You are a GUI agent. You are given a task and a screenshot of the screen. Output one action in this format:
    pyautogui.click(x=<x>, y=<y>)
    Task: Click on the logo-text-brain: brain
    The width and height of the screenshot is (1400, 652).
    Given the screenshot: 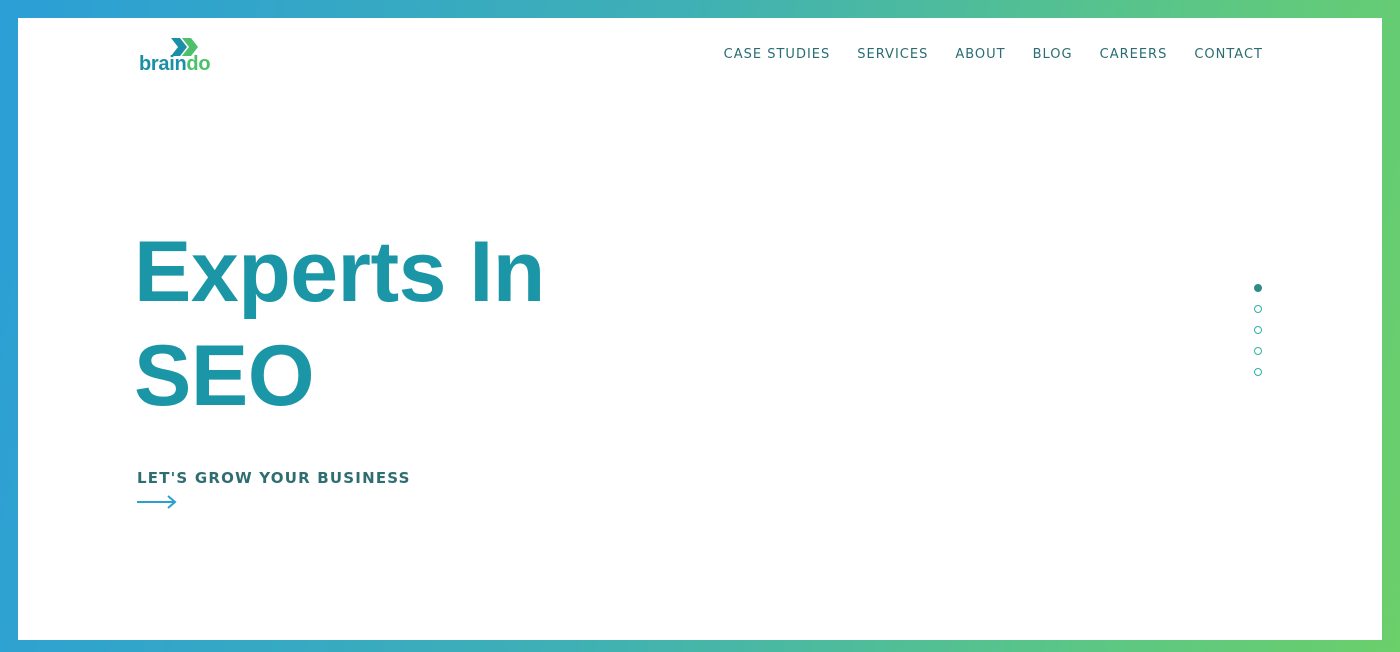 What is the action you would take?
    pyautogui.click(x=163, y=64)
    